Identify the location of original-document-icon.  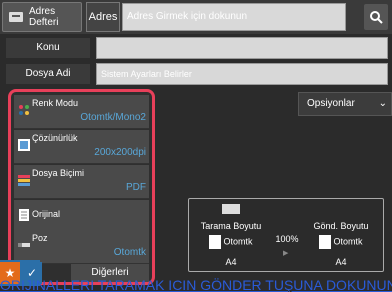
(24, 215).